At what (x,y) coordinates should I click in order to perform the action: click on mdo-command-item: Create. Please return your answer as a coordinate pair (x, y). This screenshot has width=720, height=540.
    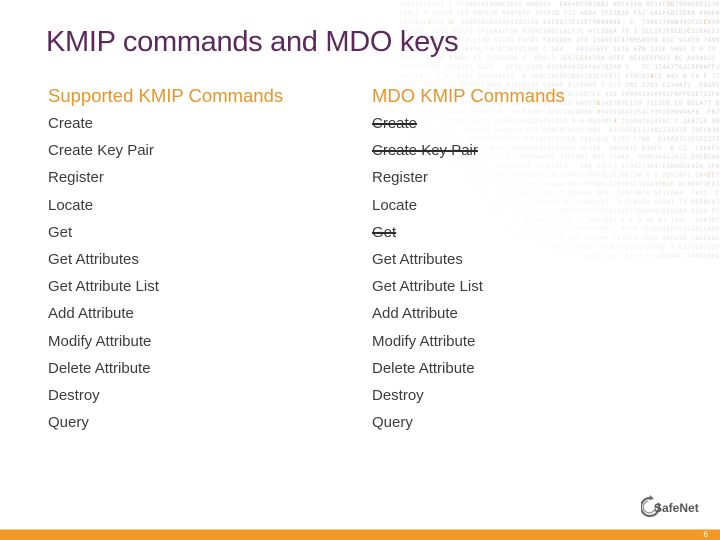
    Looking at the image, I should click on (395, 123).